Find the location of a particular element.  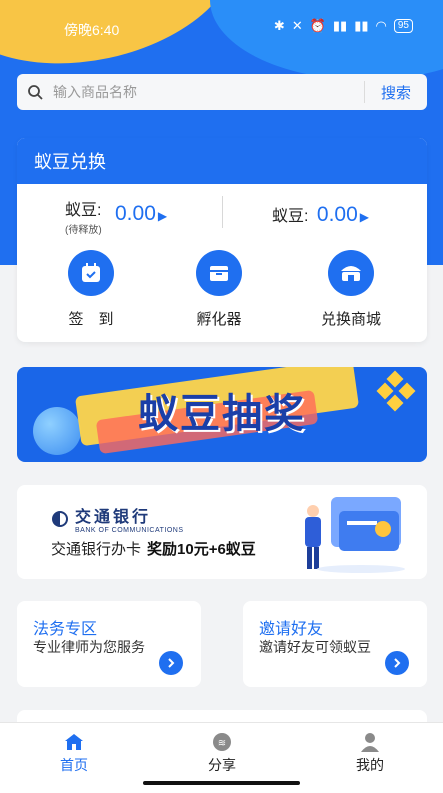

exchange-mall-button: 兑换商城 is located at coordinates (351, 289).